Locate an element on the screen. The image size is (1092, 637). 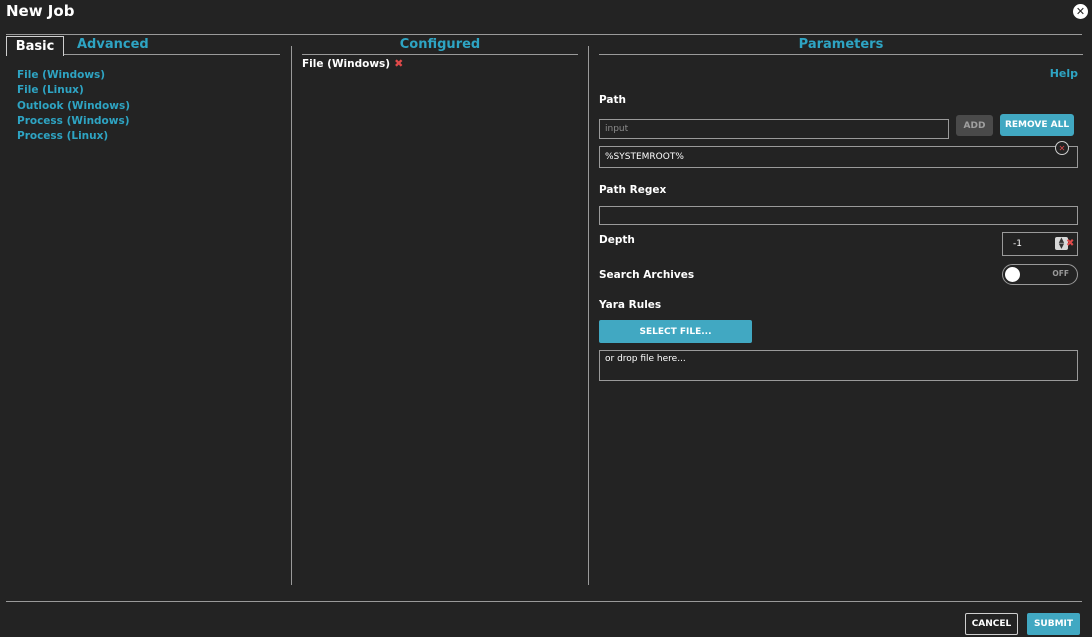
job-type-process-windows: Process (Windows) is located at coordinates (73, 121).